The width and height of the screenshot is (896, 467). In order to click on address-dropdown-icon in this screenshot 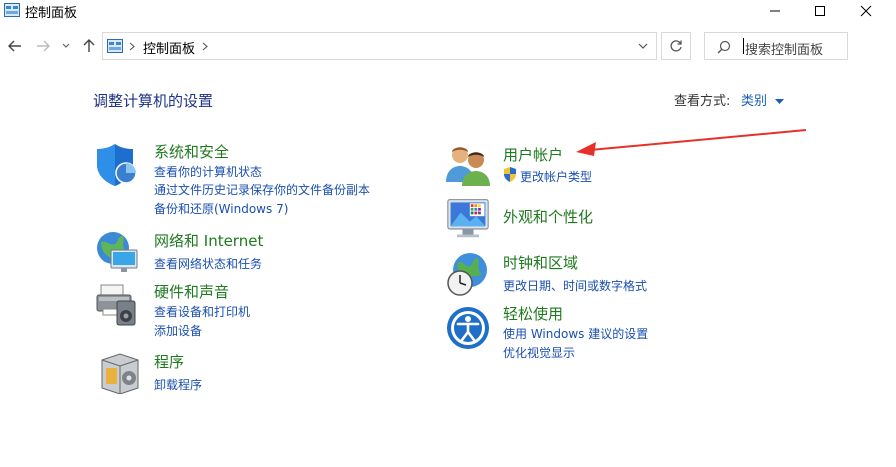, I will do `click(643, 46)`.